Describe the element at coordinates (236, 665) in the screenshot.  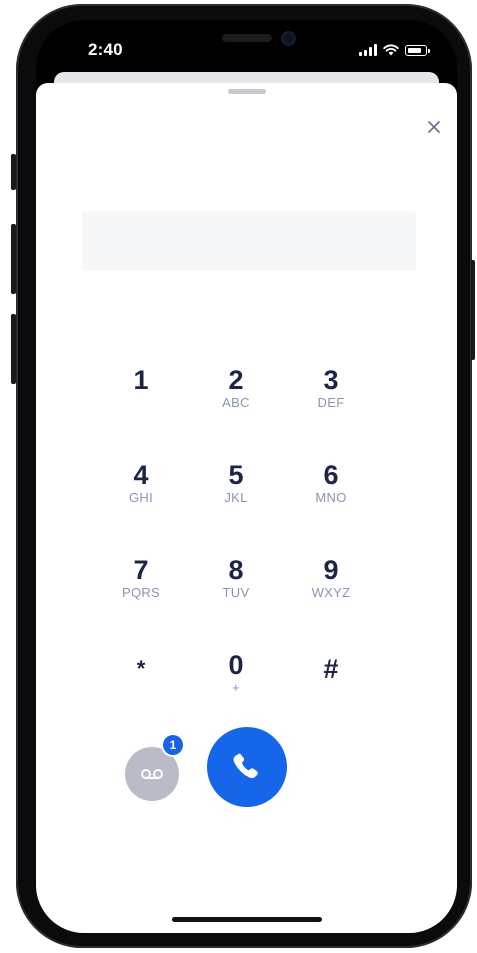
I see `key-digit: 0` at that location.